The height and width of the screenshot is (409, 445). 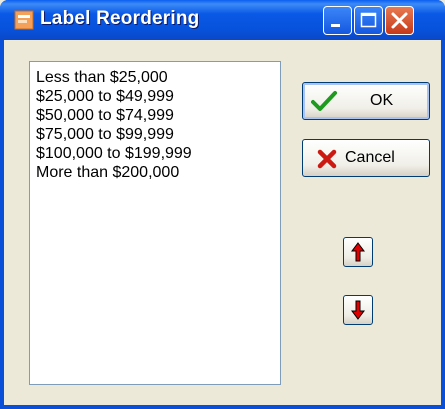 I want to click on ok-button: OK, so click(x=366, y=101).